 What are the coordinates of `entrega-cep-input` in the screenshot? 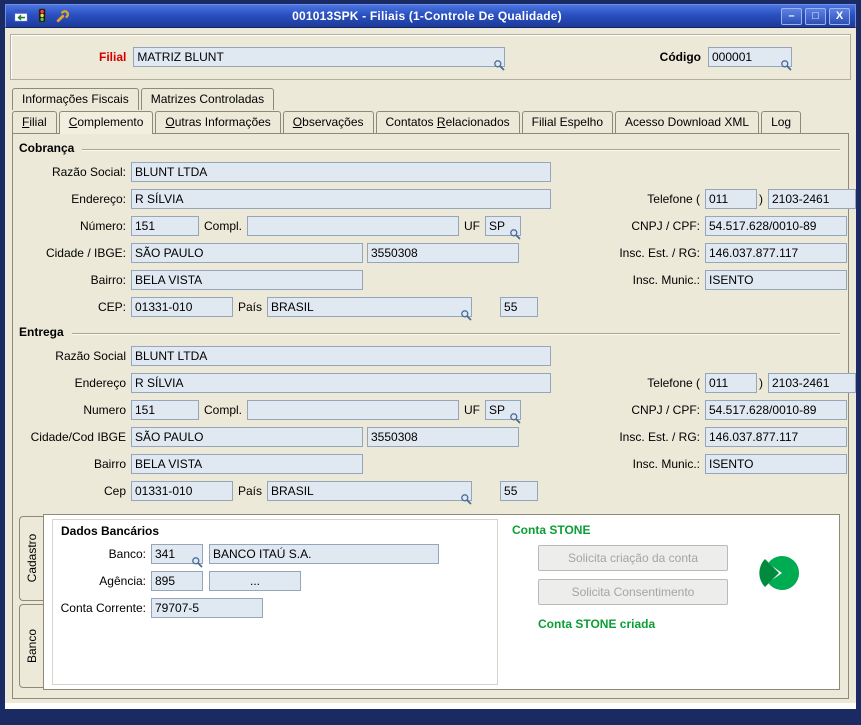 It's located at (182, 490).